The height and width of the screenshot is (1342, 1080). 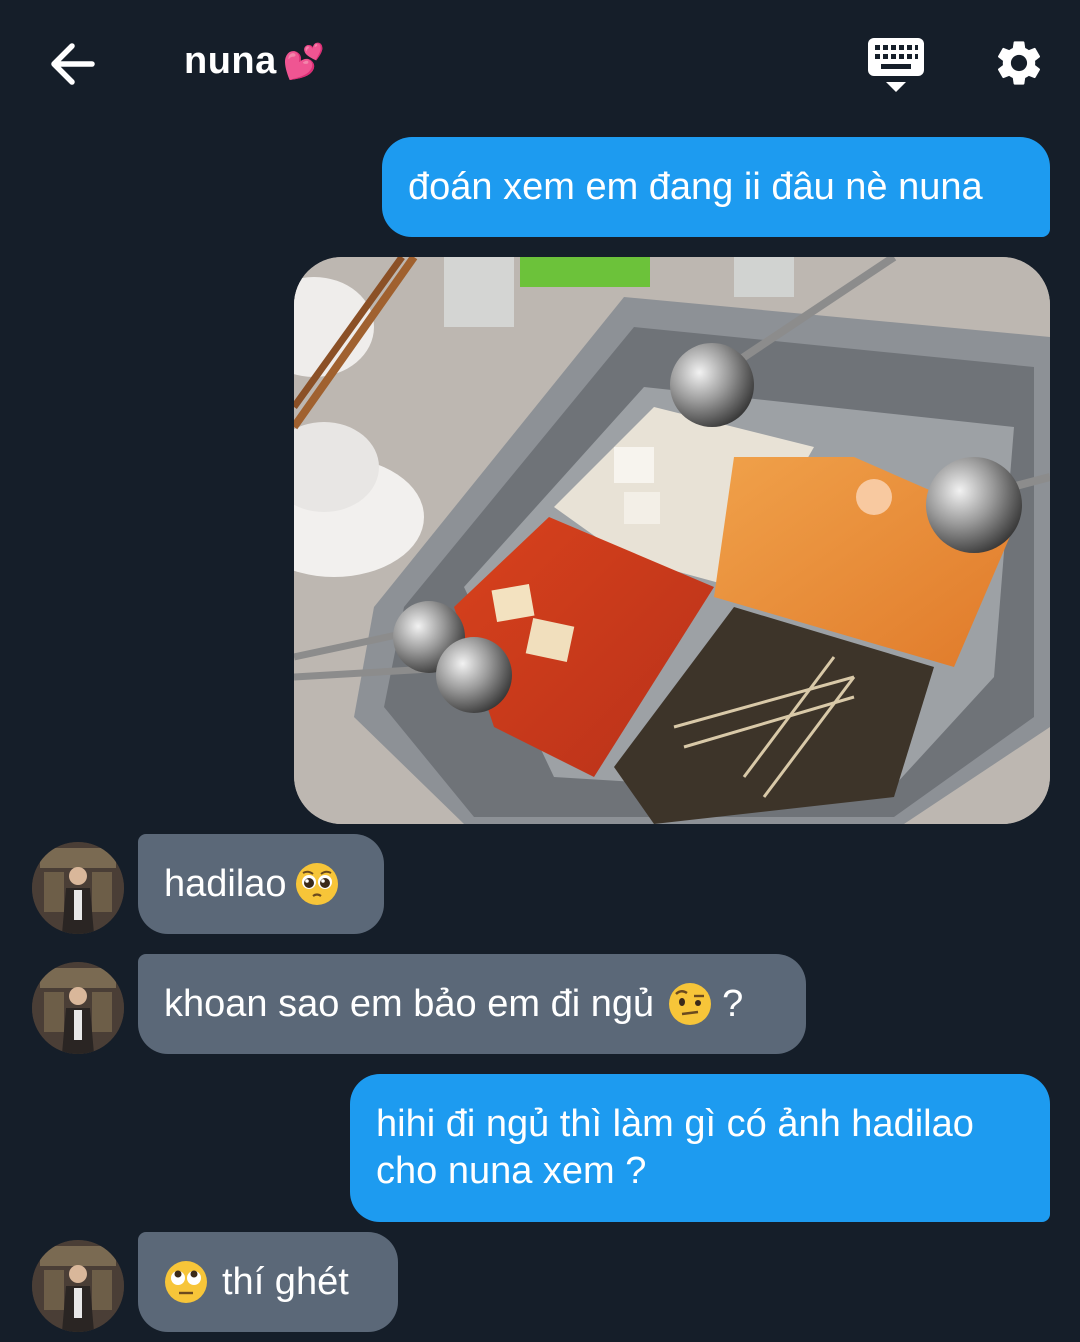 I want to click on incoming-message: thí ghét, so click(x=268, y=1282).